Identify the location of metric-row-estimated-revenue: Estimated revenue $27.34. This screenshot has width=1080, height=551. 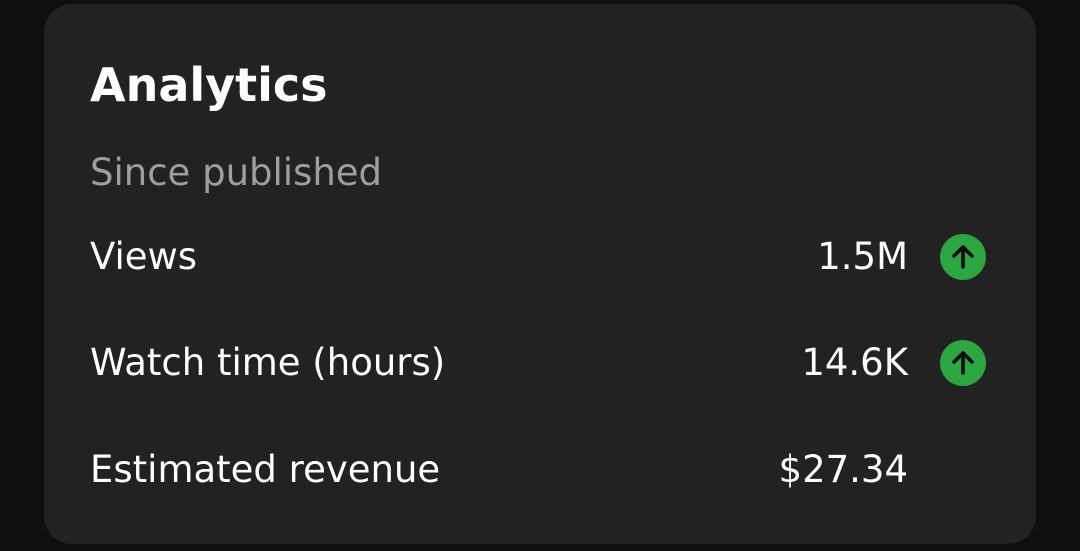
(540, 470).